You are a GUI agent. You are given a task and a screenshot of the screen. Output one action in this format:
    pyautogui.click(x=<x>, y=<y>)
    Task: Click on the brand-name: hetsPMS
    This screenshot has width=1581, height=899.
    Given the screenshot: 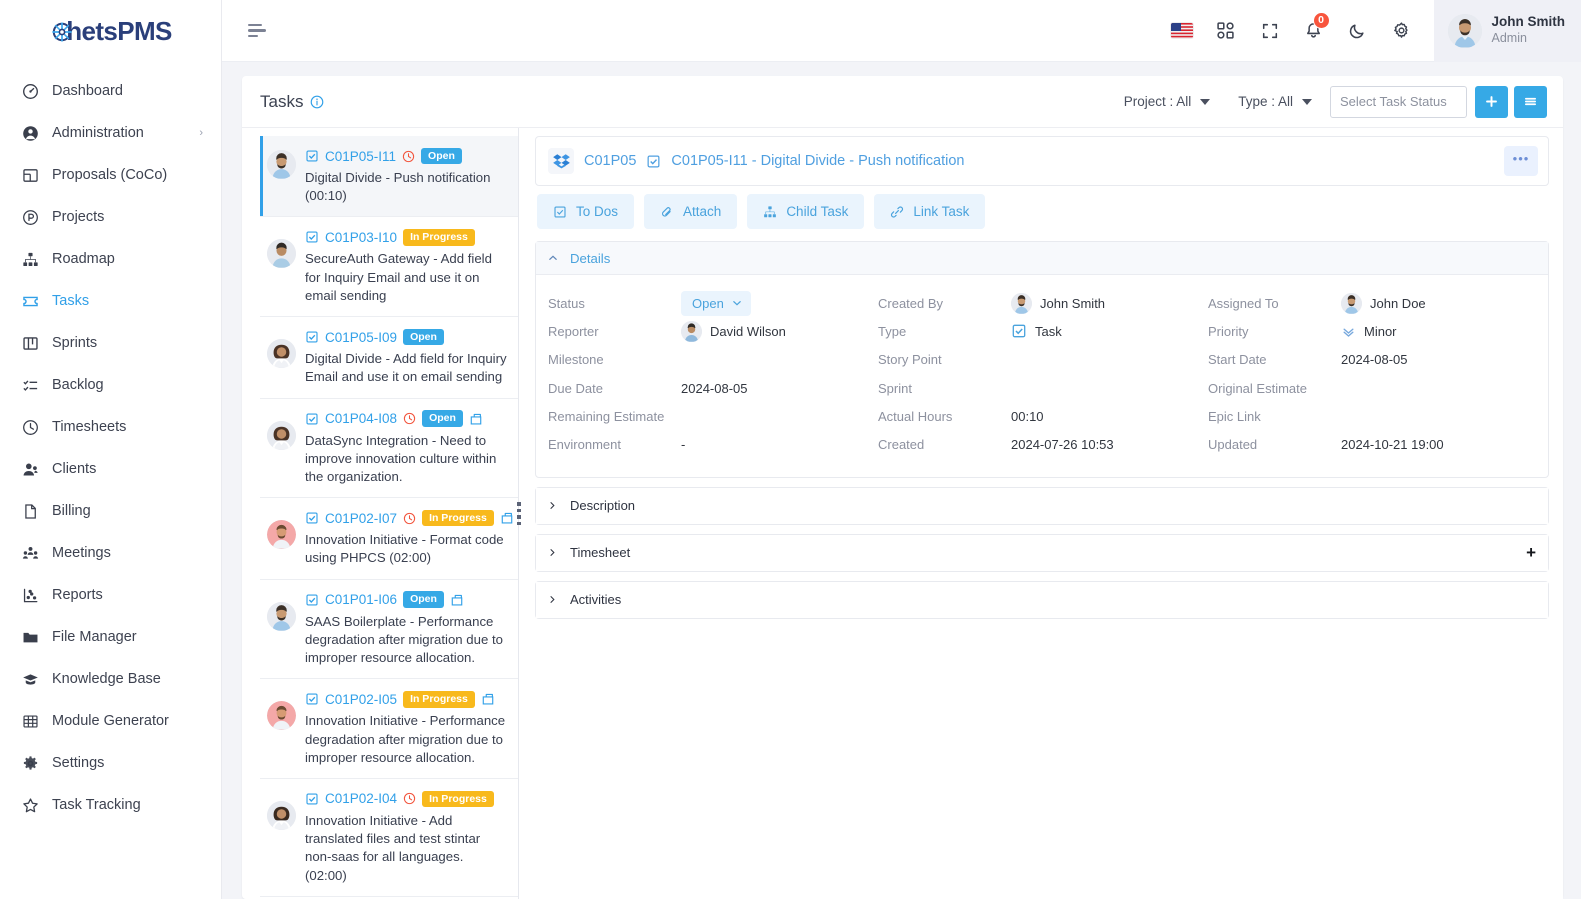 What is the action you would take?
    pyautogui.click(x=119, y=30)
    